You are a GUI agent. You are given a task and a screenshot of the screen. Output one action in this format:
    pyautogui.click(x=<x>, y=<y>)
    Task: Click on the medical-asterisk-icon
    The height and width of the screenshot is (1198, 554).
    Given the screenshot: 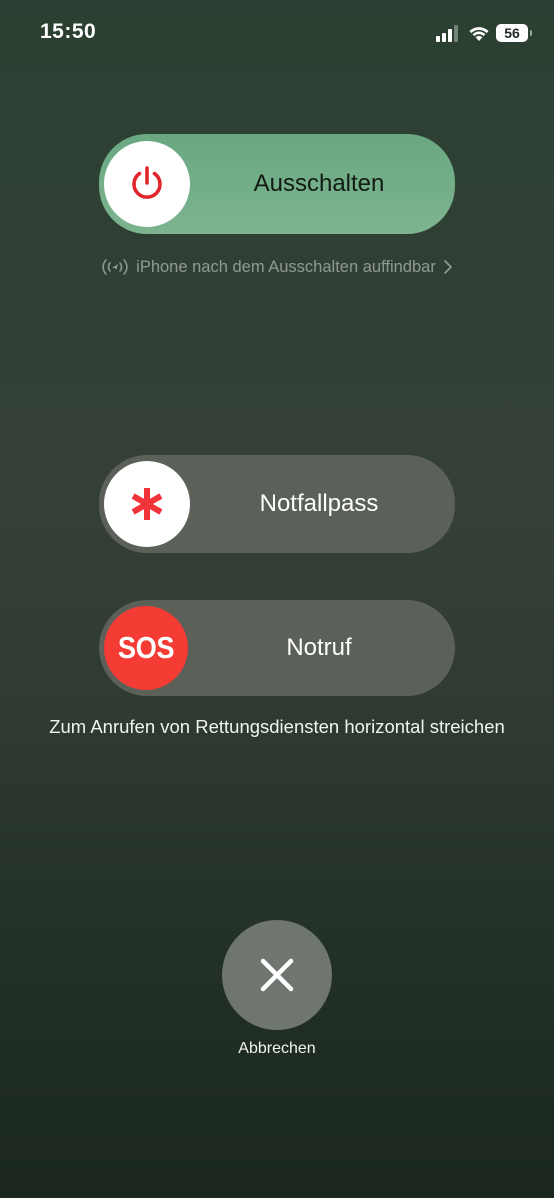 What is the action you would take?
    pyautogui.click(x=147, y=504)
    